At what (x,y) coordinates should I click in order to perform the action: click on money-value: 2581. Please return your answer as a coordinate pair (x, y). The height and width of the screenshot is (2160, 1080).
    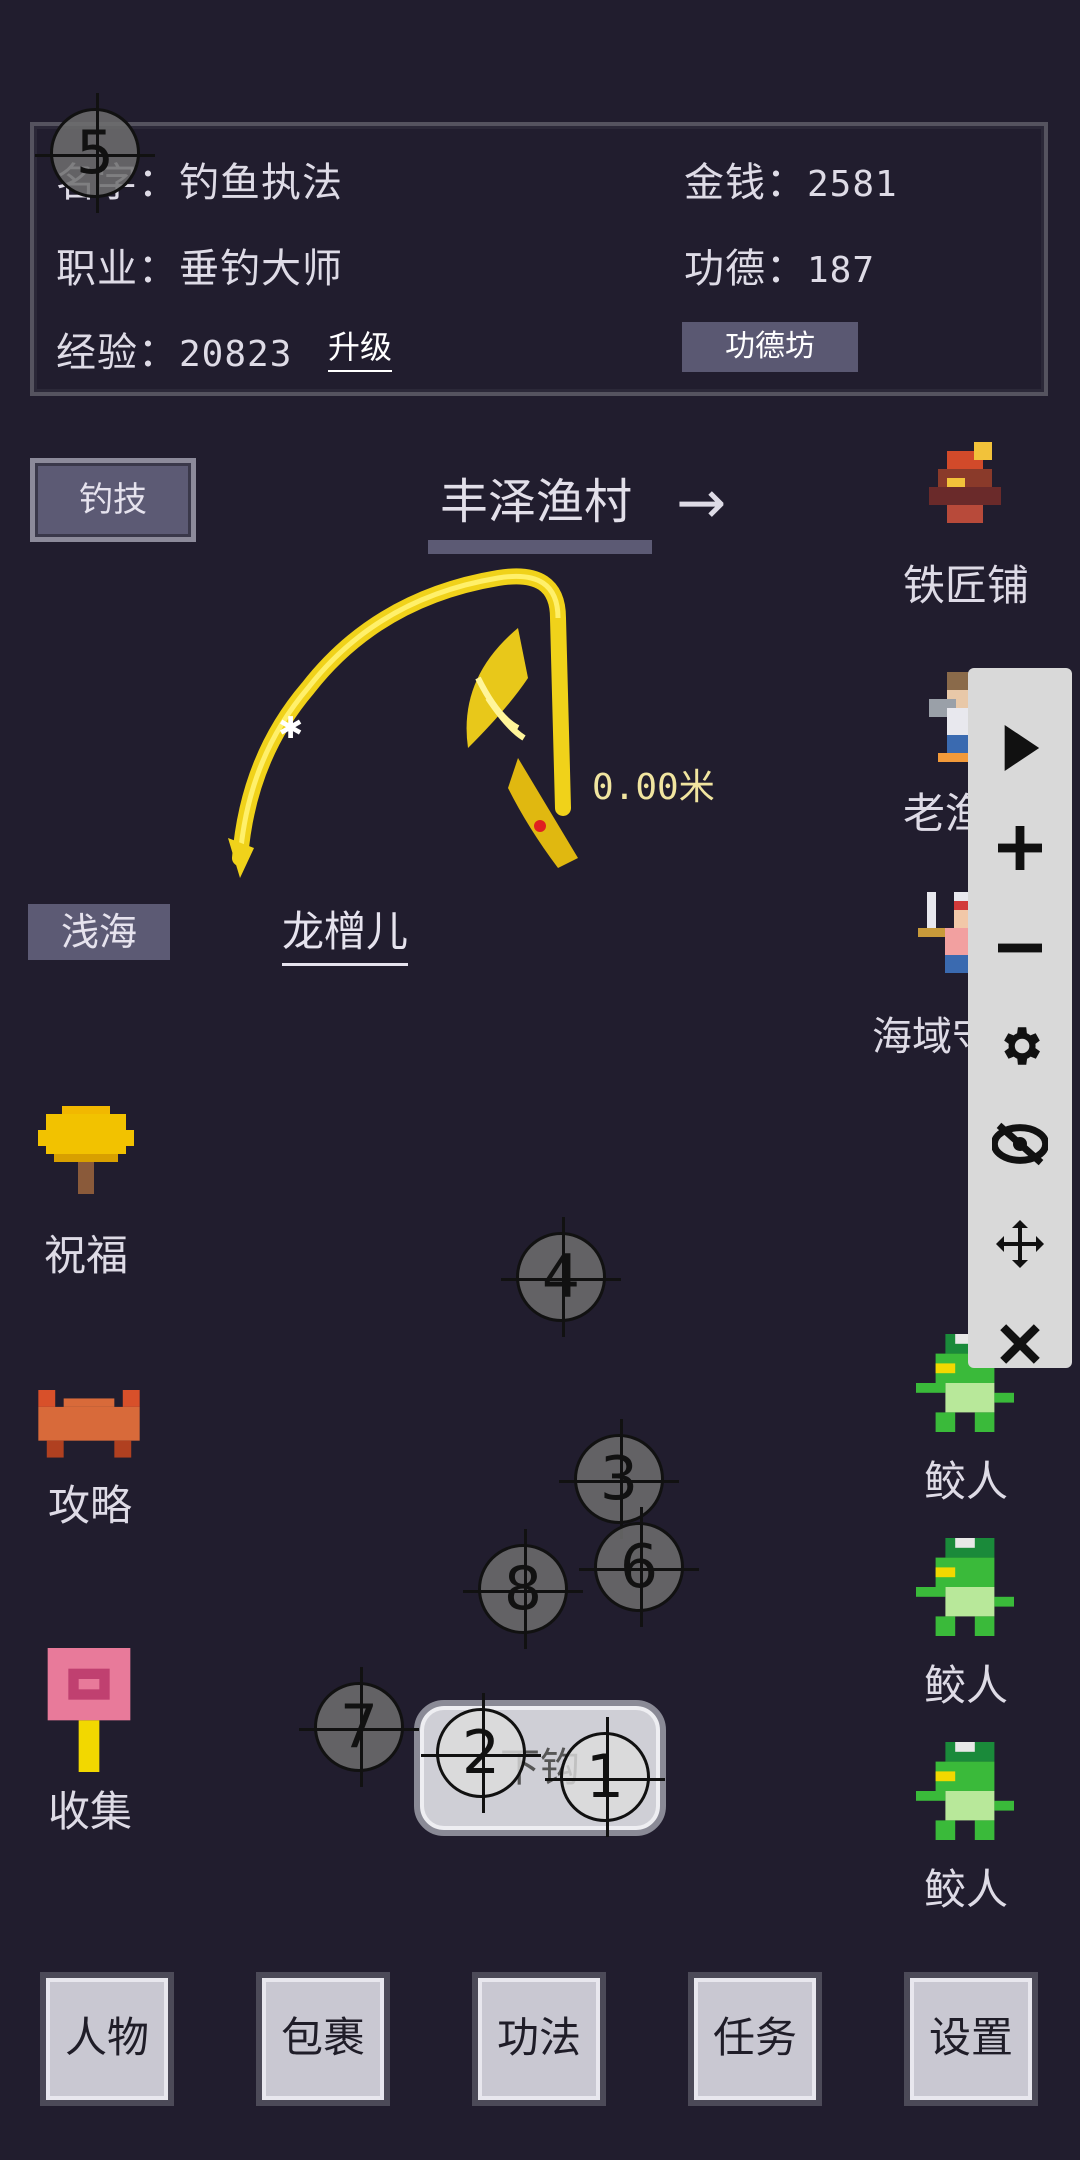
    Looking at the image, I should click on (852, 184).